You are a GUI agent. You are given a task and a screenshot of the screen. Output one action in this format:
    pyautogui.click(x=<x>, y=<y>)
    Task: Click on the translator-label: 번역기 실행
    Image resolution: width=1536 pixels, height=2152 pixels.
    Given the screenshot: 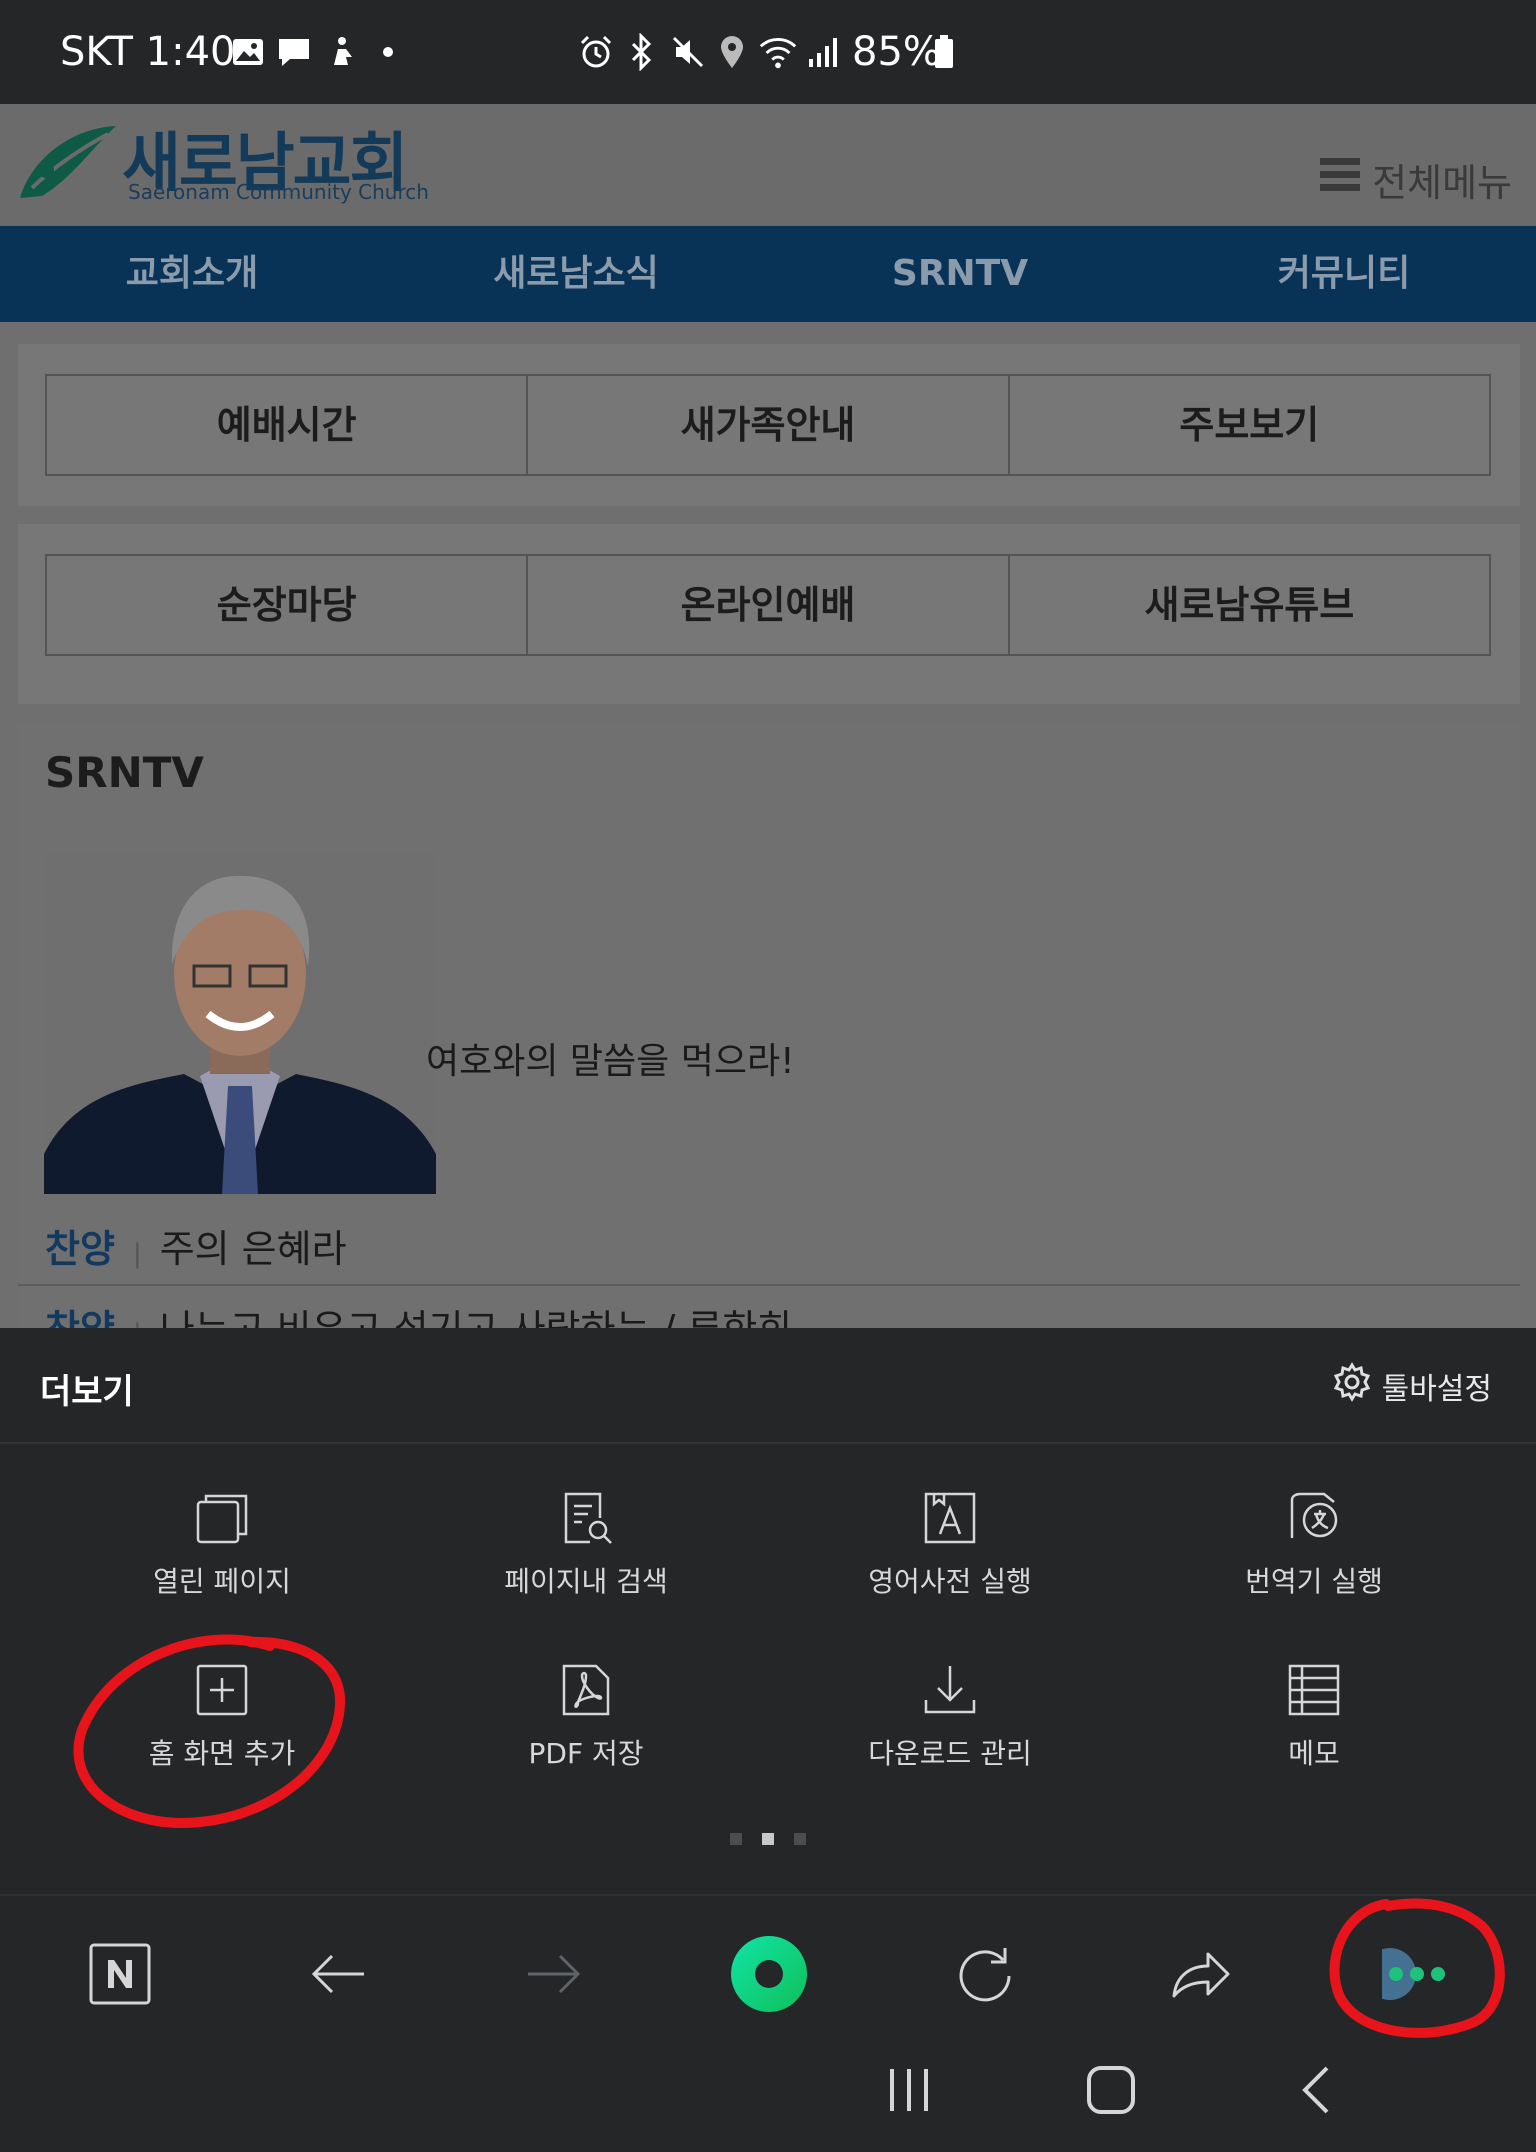 What is the action you would take?
    pyautogui.click(x=1314, y=1581)
    